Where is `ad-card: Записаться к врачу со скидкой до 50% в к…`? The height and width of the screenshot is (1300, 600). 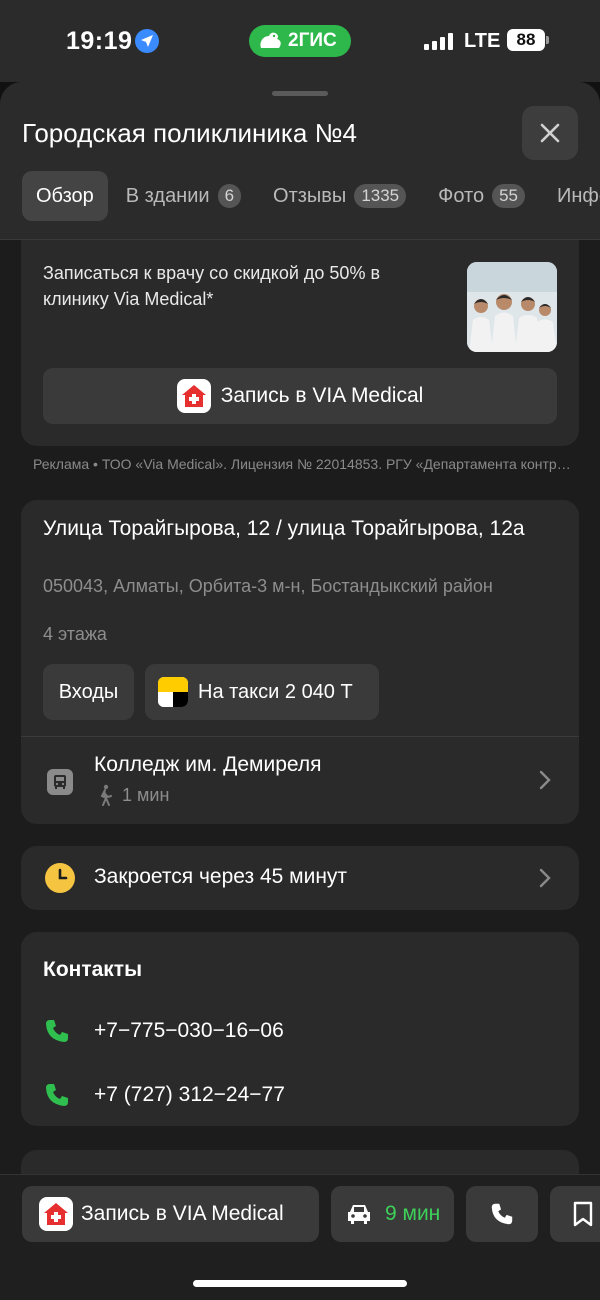 ad-card: Записаться к врачу со скидкой до 50% в к… is located at coordinates (300, 343).